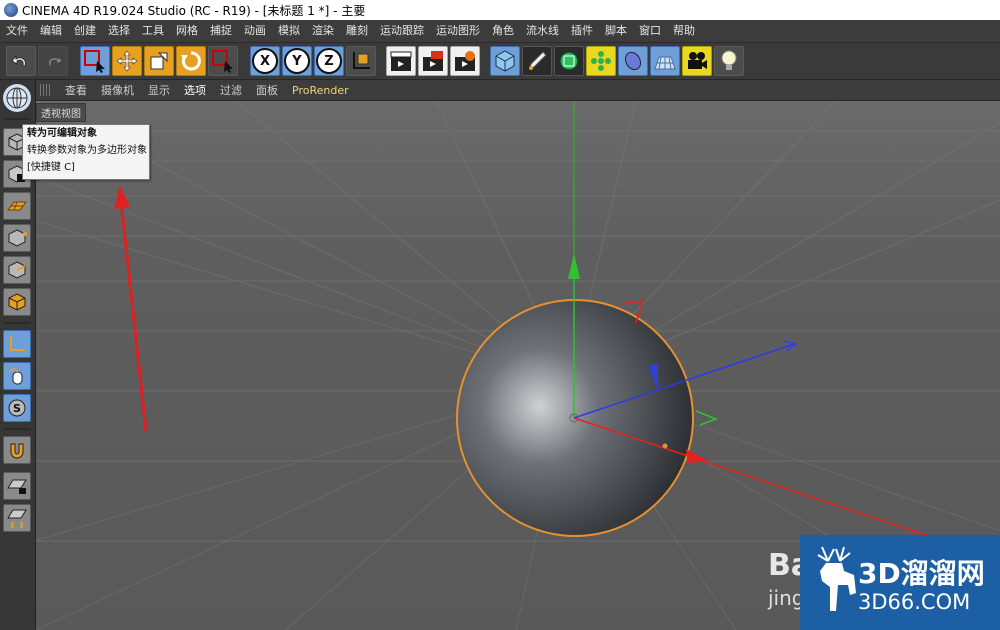 Image resolution: width=1000 pixels, height=630 pixels. I want to click on pen-spline-button, so click(537, 61).